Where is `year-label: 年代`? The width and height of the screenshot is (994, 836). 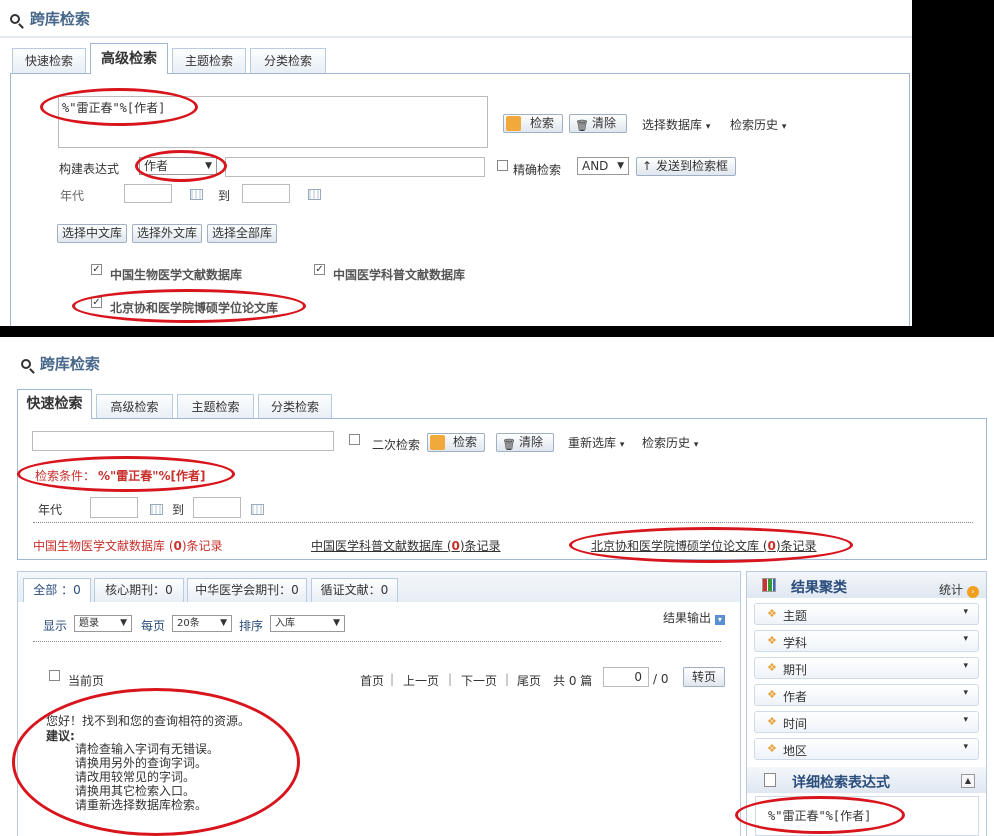 year-label: 年代 is located at coordinates (50, 510).